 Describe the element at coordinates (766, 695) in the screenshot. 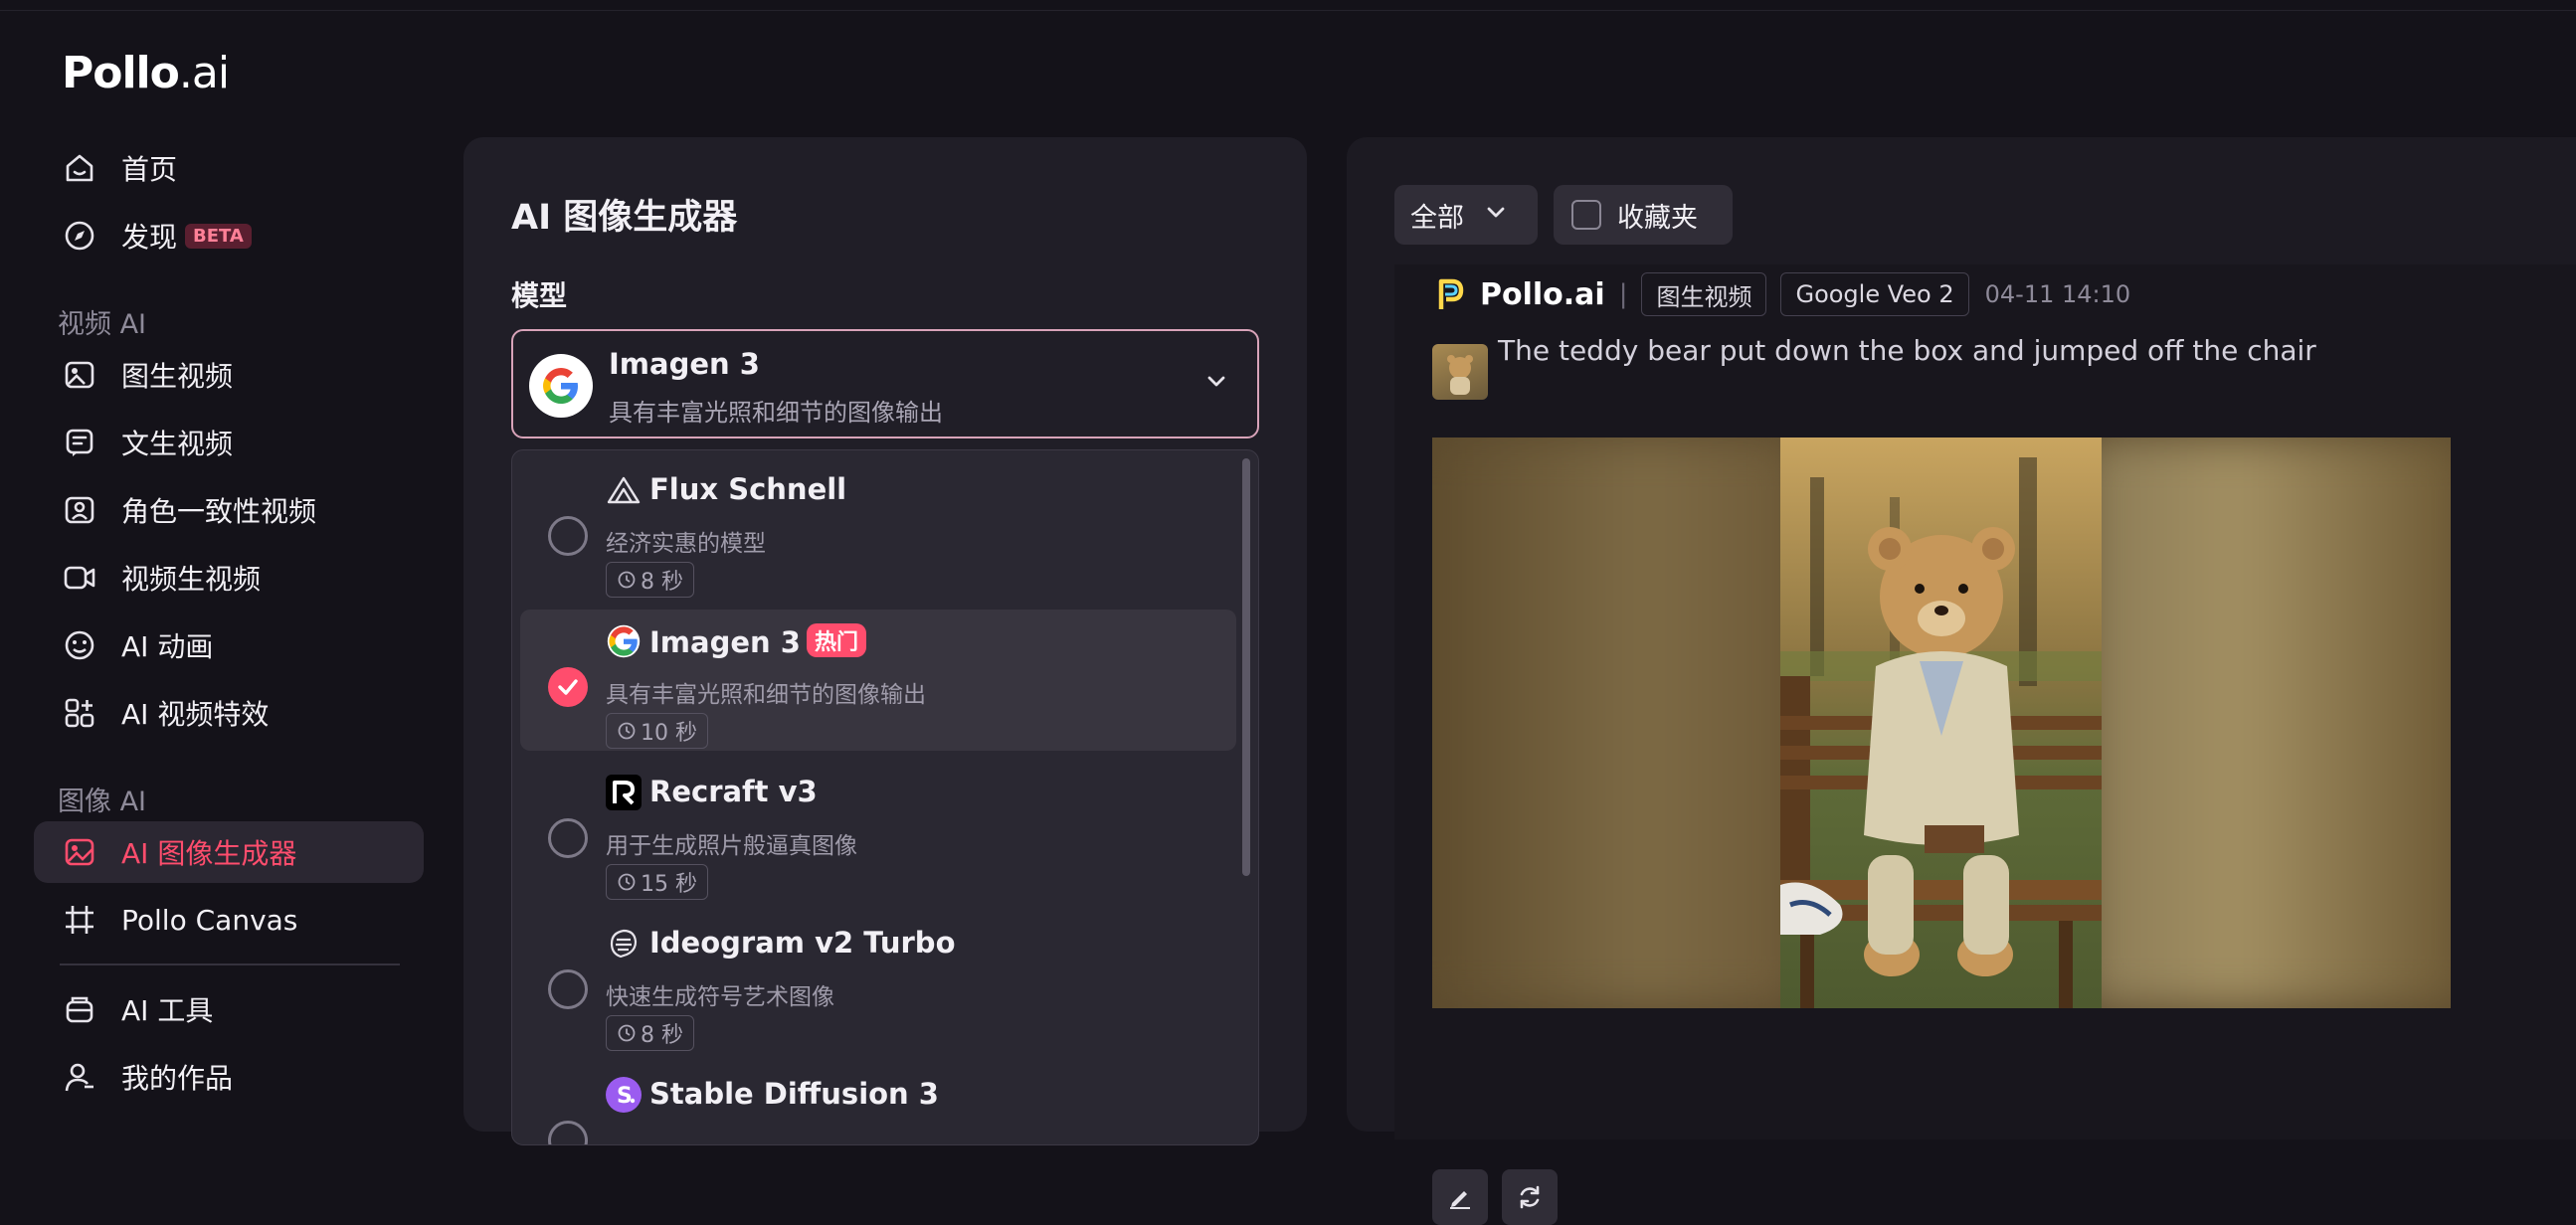

I see `model-option-description: 具有丰富光照和细节的图像输出` at that location.